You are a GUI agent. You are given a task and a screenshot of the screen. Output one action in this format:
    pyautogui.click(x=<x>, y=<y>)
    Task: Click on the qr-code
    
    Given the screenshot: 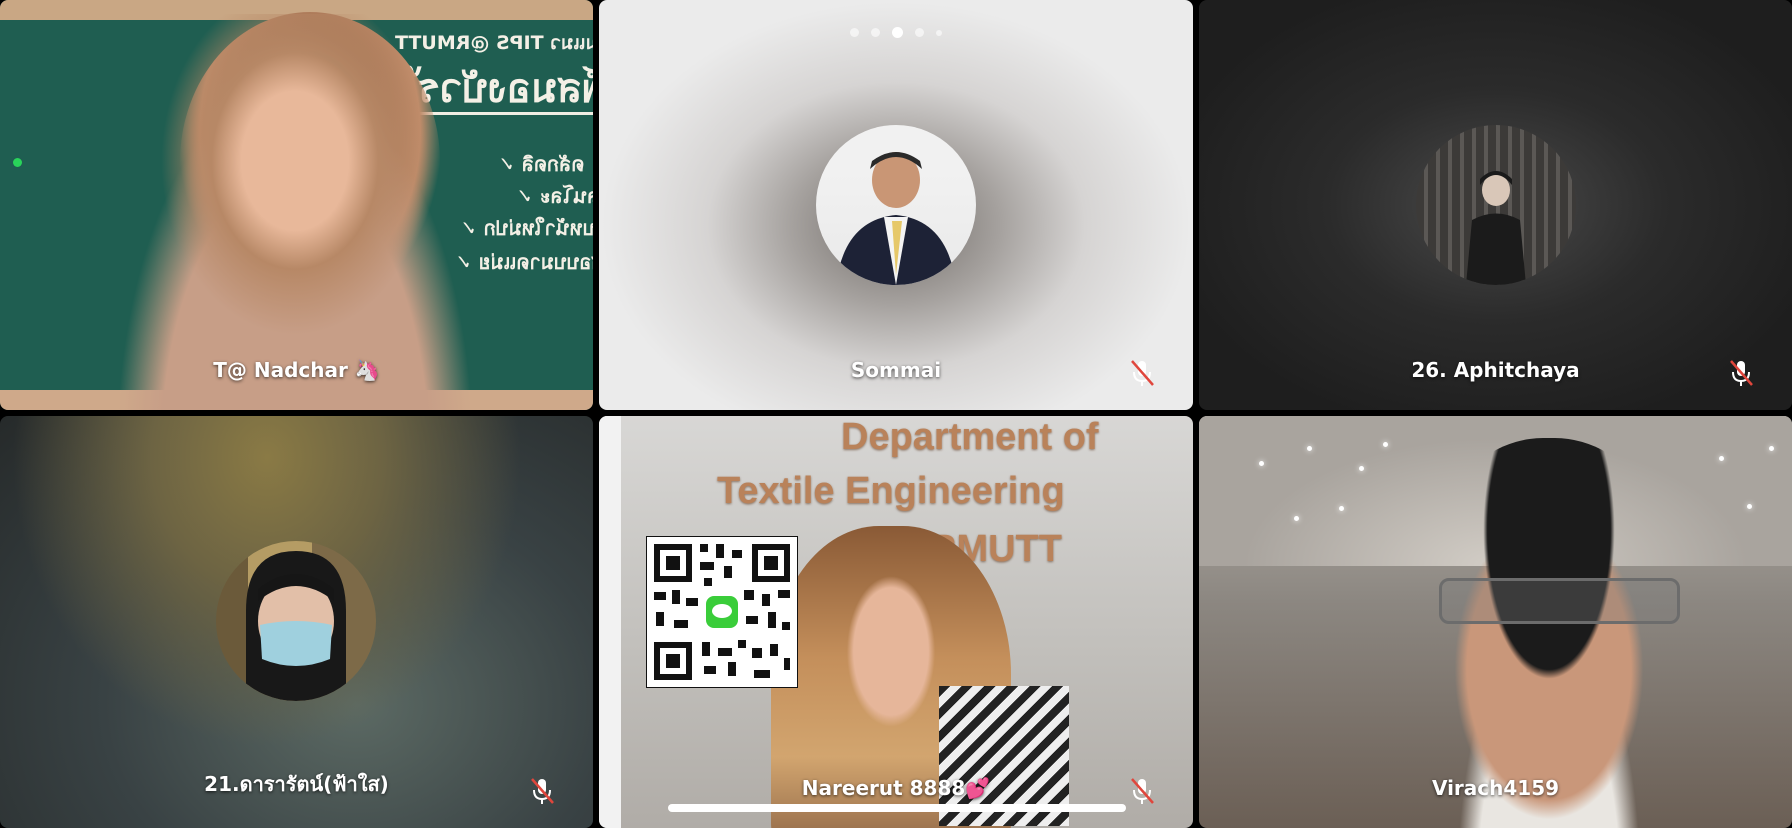 What is the action you would take?
    pyautogui.click(x=722, y=612)
    